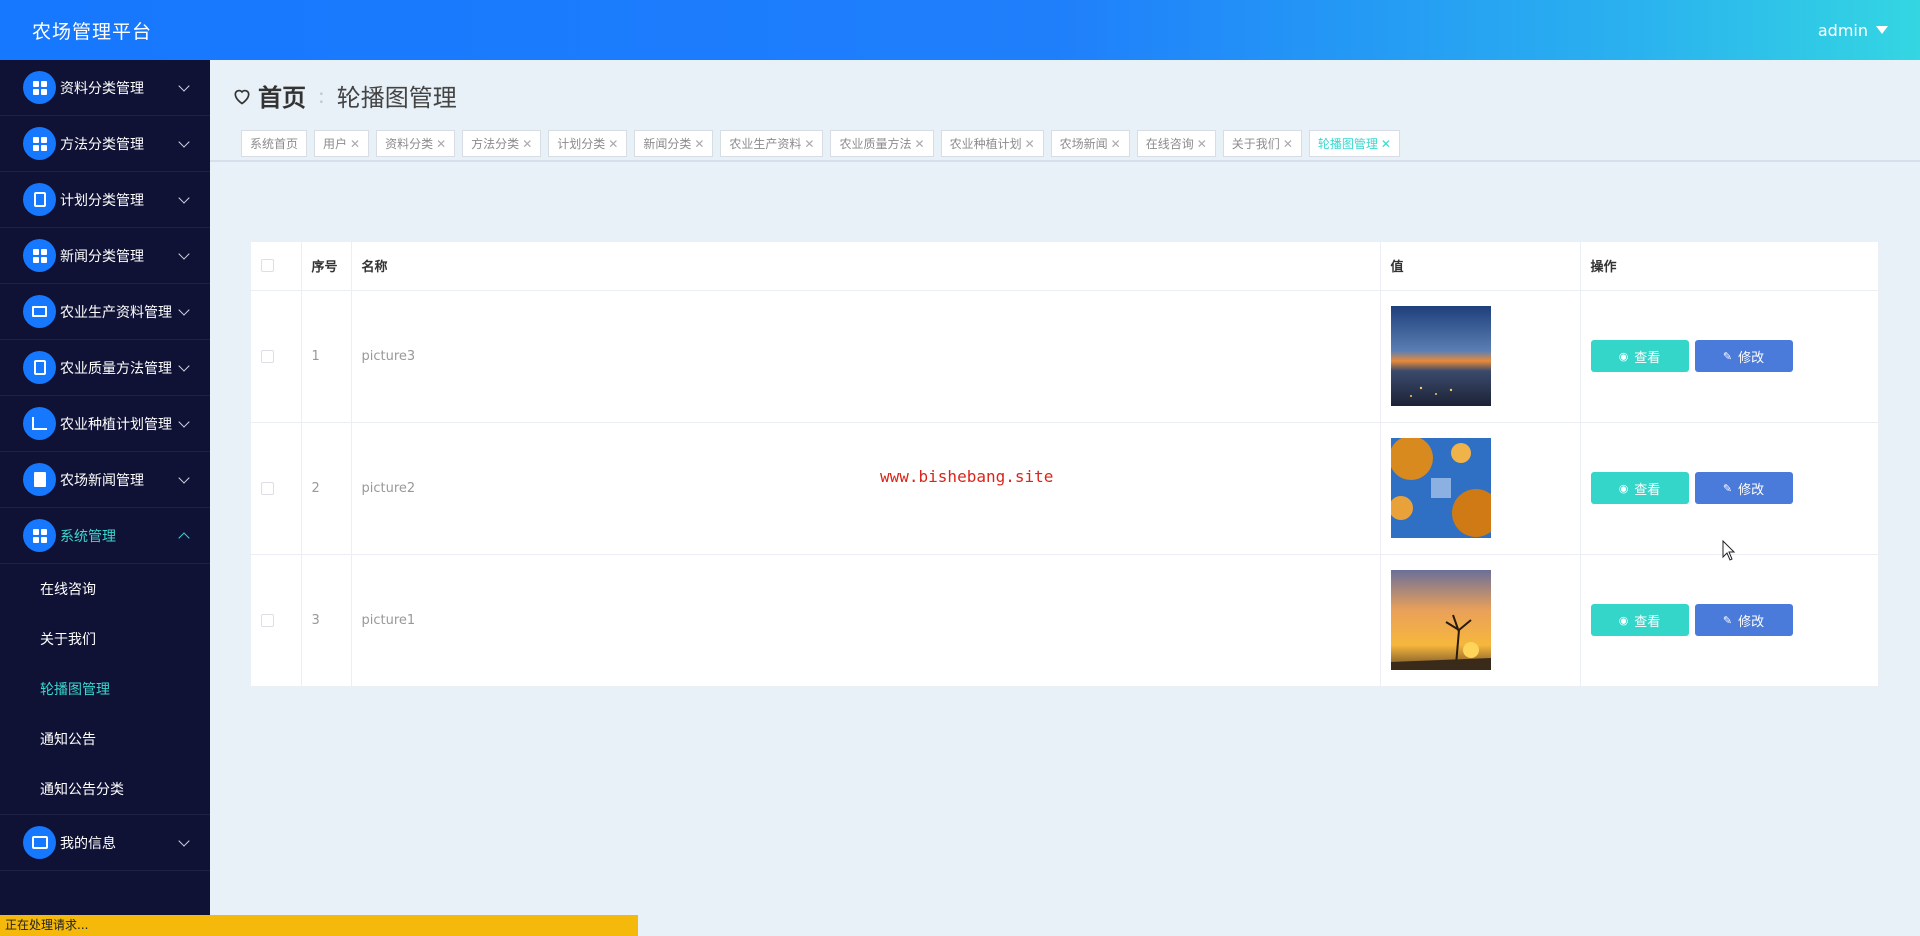 The image size is (1920, 936). What do you see at coordinates (992, 143) in the screenshot?
I see `tab-planting-plan: 农业种植计划 ✕` at bounding box center [992, 143].